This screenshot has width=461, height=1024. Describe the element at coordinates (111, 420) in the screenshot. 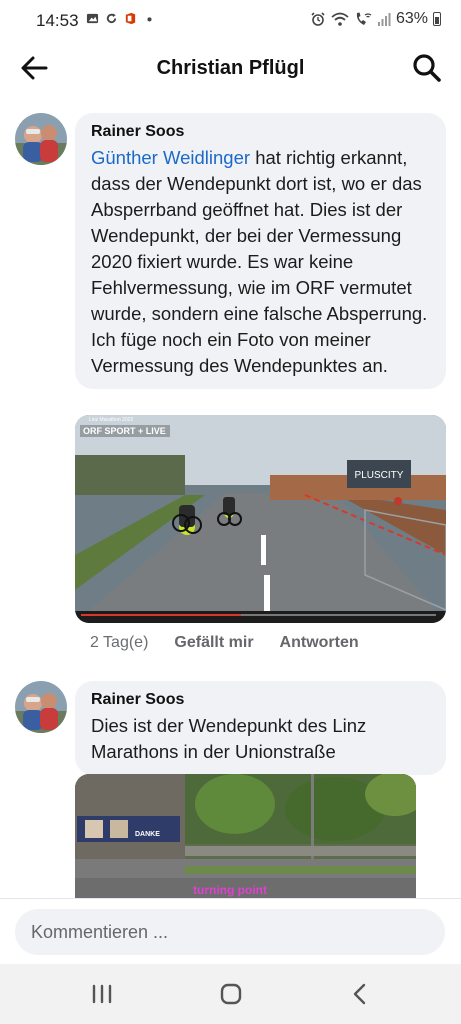

I see `overlay-title: Linz Marathon 2022` at that location.